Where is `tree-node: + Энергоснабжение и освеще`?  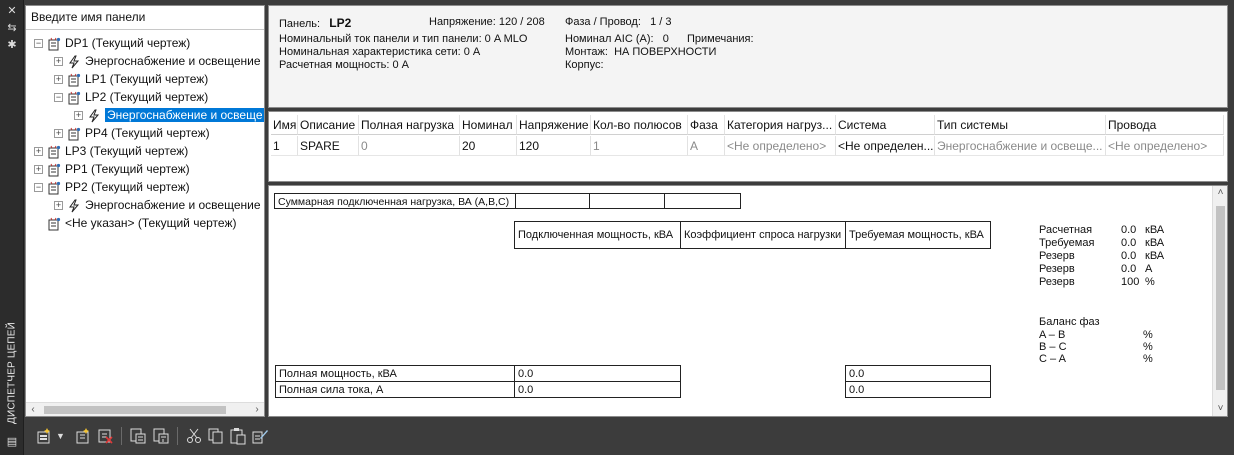
tree-node: + Энергоснабжение и освеще is located at coordinates (169, 115).